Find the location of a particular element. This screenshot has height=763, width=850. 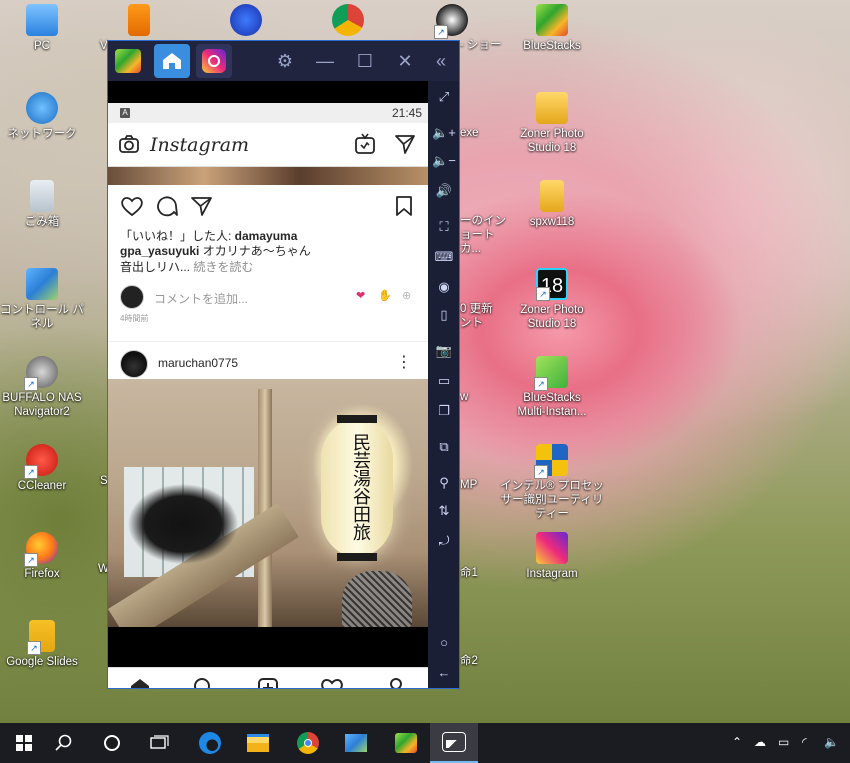

screenshot-icon: 📷 is located at coordinates (444, 351).